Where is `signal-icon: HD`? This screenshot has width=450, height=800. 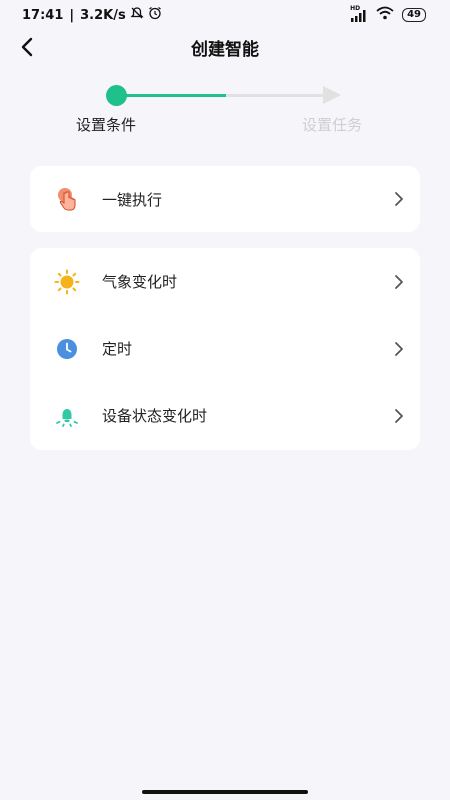 signal-icon: HD is located at coordinates (359, 13).